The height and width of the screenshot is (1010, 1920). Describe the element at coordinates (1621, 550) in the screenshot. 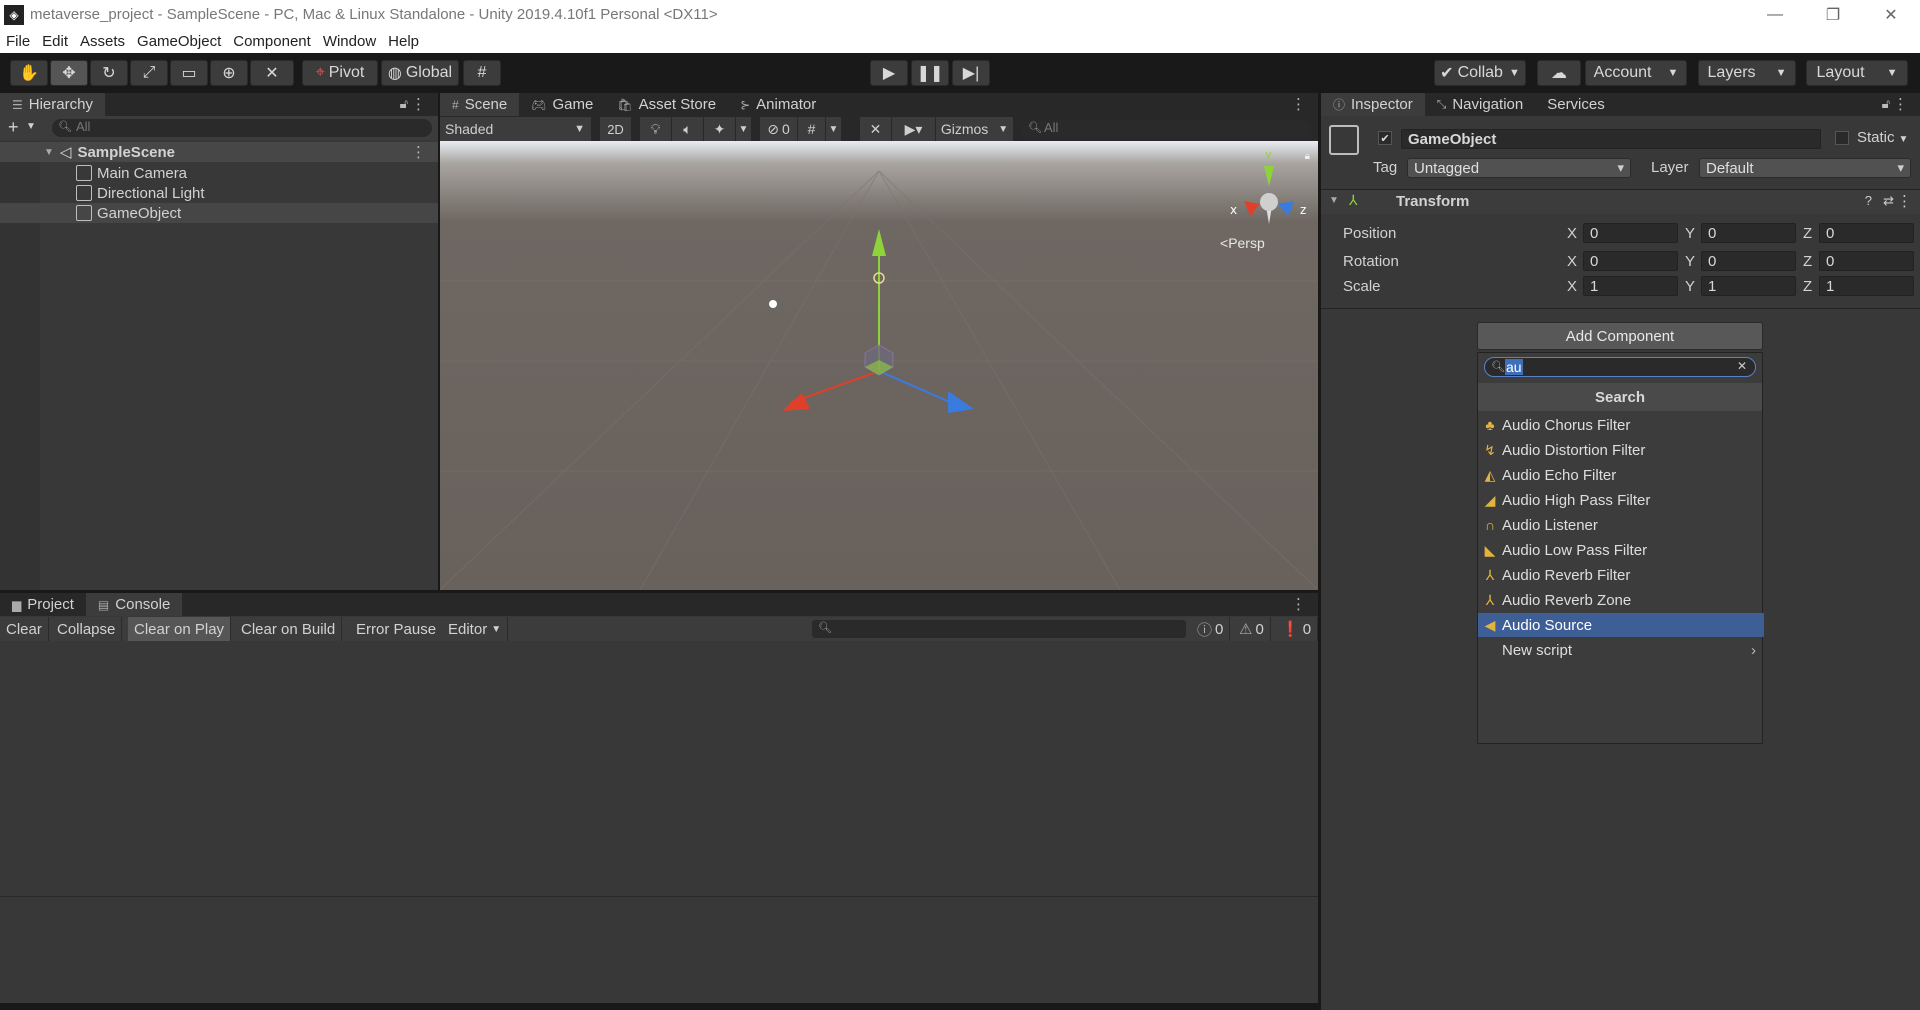

I see `result-item: ◣ Audio Low Pass Filter` at that location.